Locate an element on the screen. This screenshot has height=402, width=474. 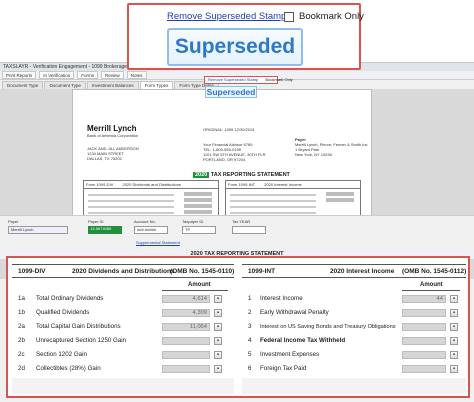
div-row-num: 2a is located at coordinates (21, 326).